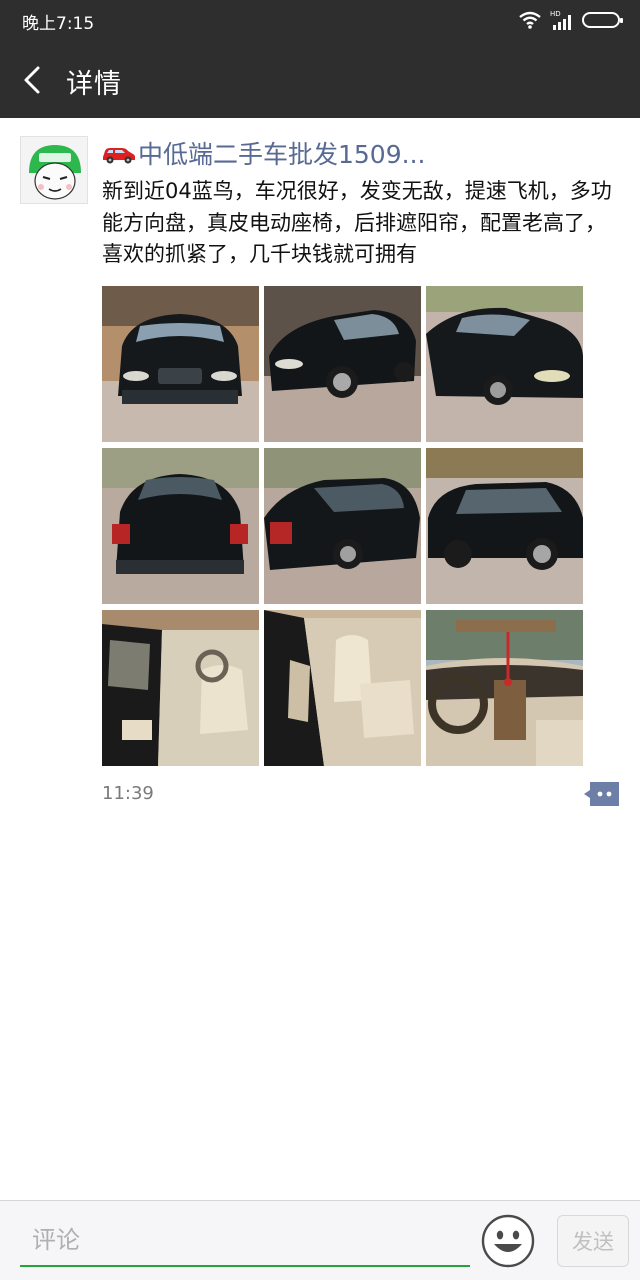 The height and width of the screenshot is (1280, 640). What do you see at coordinates (342, 688) in the screenshot?
I see `photo-interior-seats` at bounding box center [342, 688].